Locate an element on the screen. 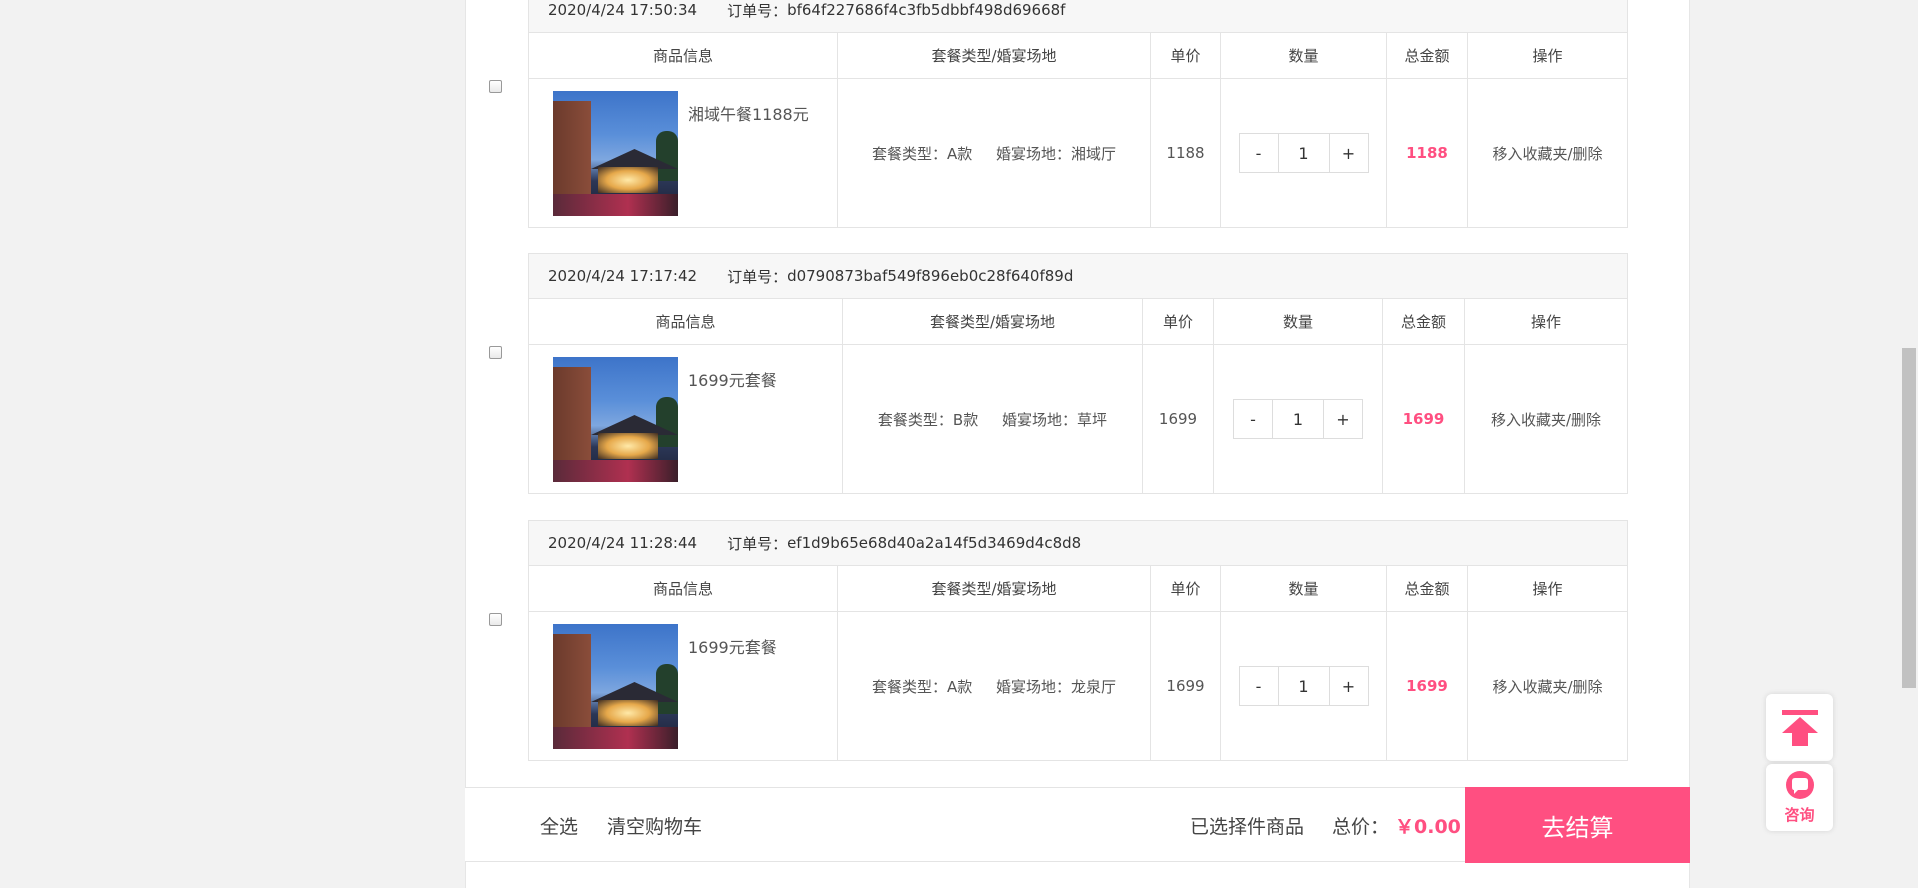  consult-label: 咨询 is located at coordinates (1799, 815).